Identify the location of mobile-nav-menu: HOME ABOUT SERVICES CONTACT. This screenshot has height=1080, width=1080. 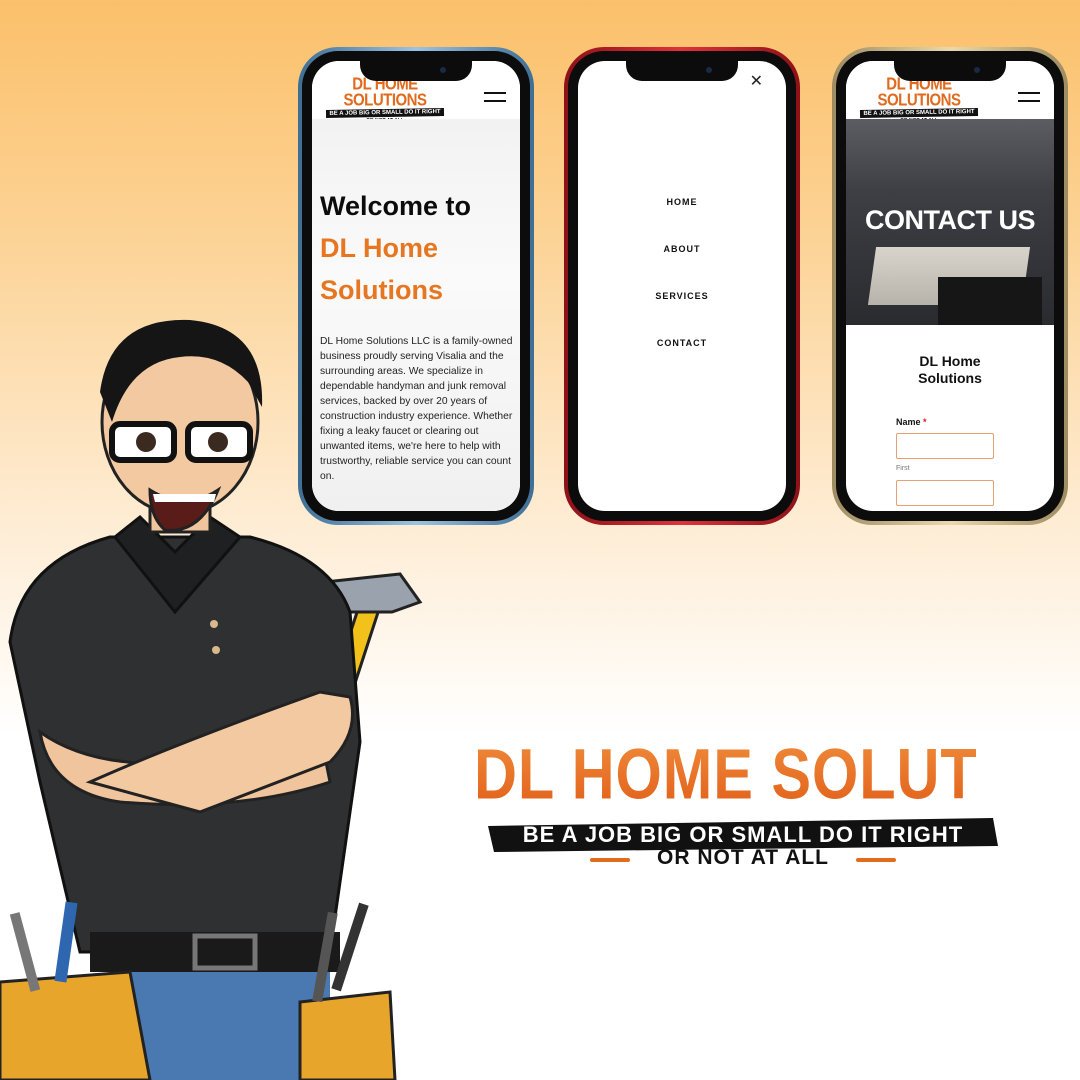
(682, 291).